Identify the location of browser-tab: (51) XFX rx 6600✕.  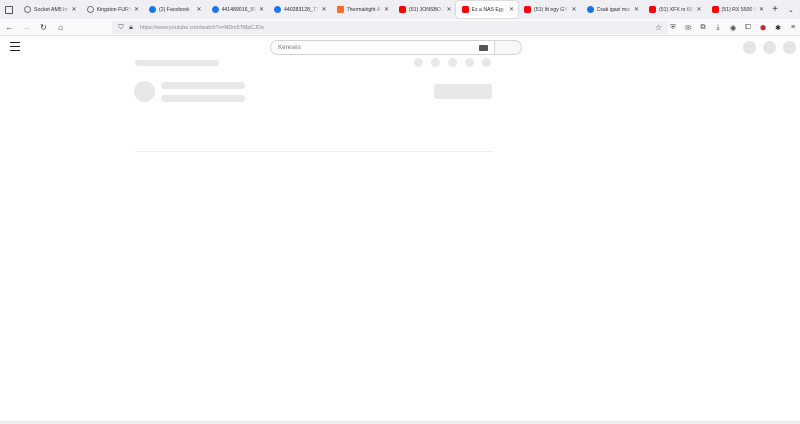
(674, 9).